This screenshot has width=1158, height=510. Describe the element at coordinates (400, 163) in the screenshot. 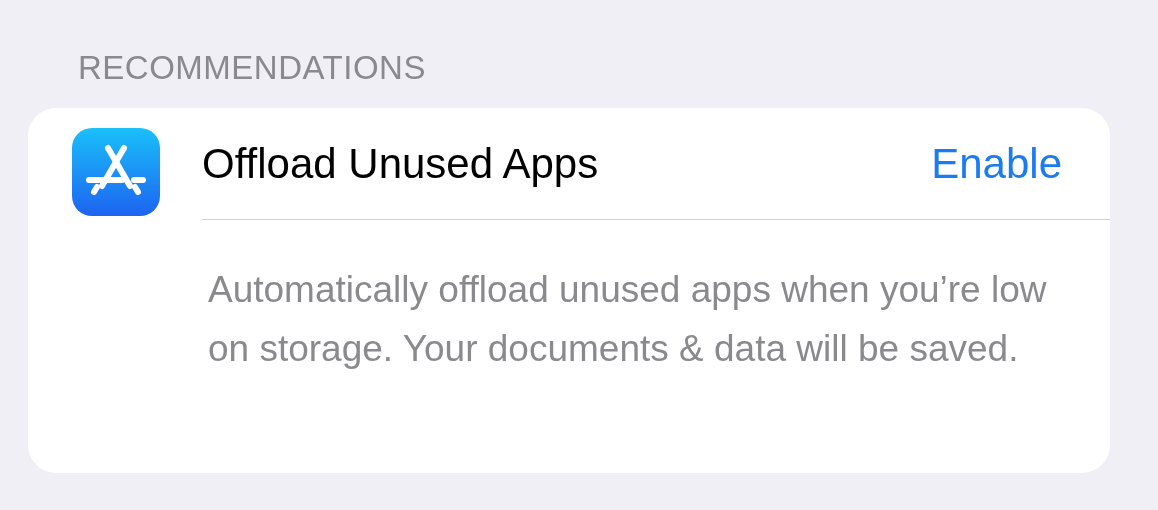

I see `recommendation-title: Offload Unused Apps` at that location.